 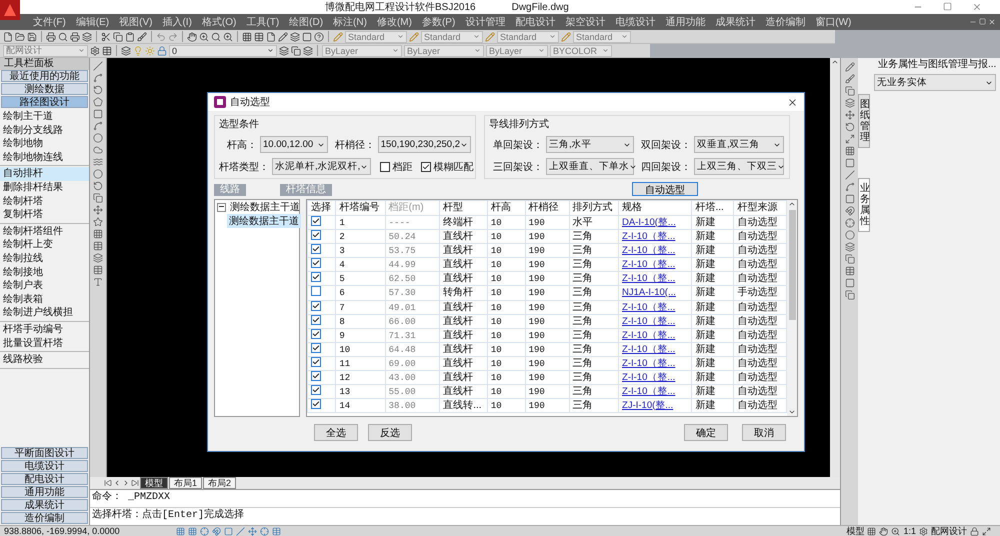 What do you see at coordinates (361, 208) in the screenshot?
I see `column-header: 杆塔编号` at bounding box center [361, 208].